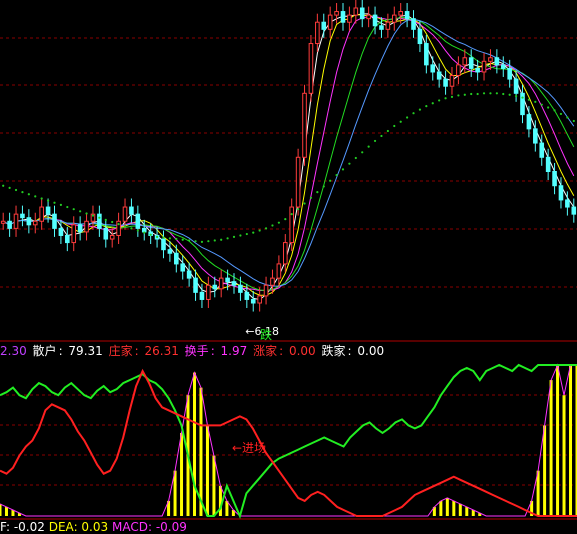 The height and width of the screenshot is (534, 577). What do you see at coordinates (334, 351) in the screenshot?
I see `legend-name-5: 跌家` at bounding box center [334, 351].